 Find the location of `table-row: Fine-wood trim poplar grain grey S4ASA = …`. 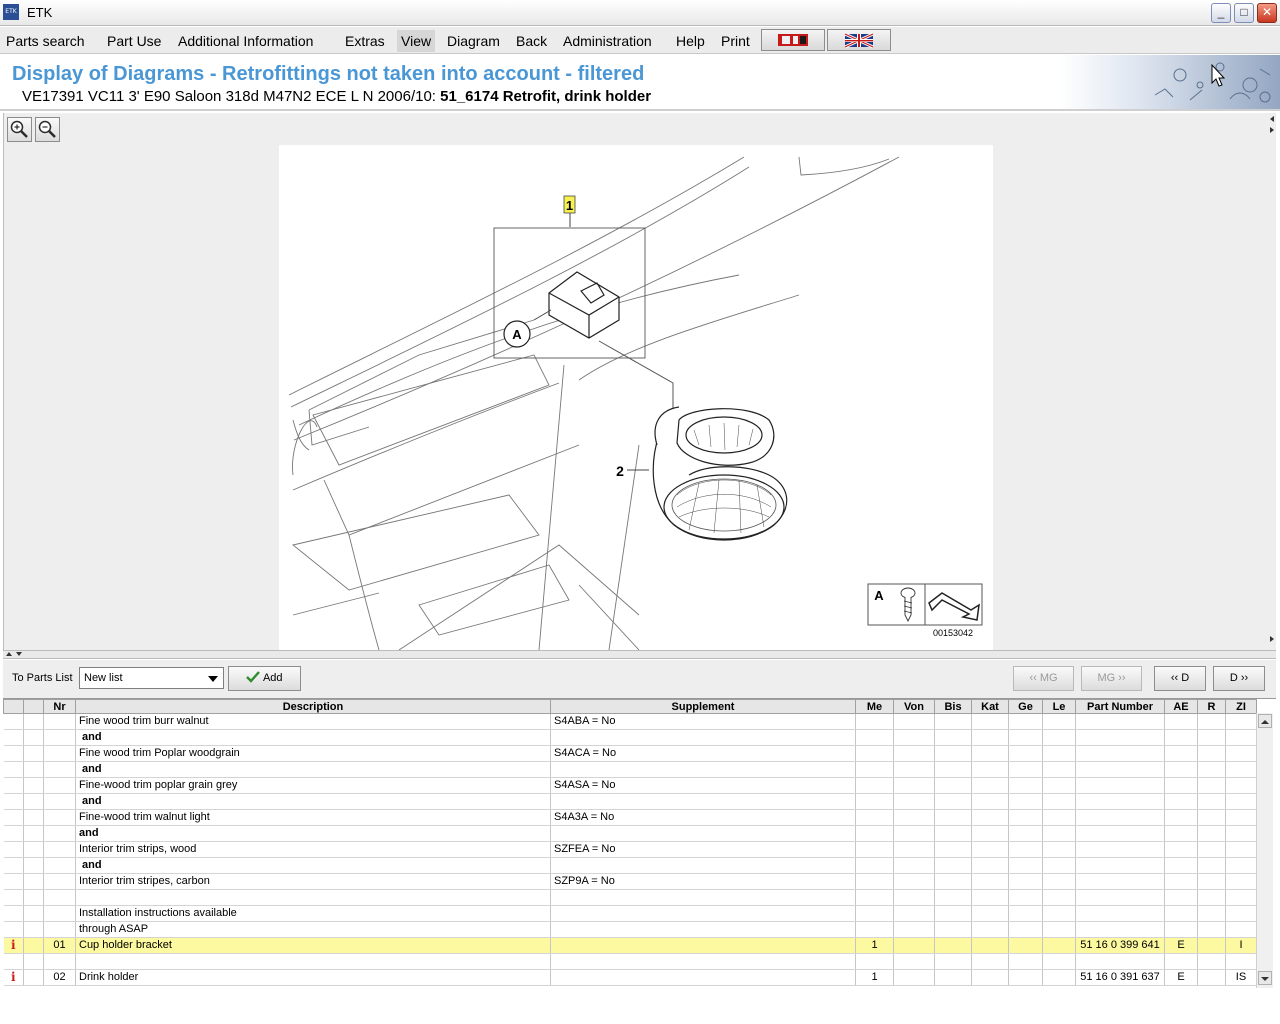

table-row: Fine-wood trim poplar grain grey S4ASA = … is located at coordinates (630, 785).